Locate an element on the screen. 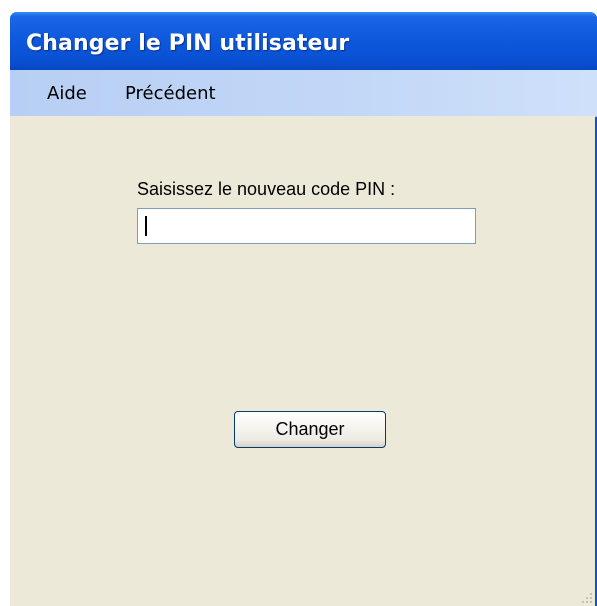  window-title: Changer le PIN utilisateur is located at coordinates (188, 43).